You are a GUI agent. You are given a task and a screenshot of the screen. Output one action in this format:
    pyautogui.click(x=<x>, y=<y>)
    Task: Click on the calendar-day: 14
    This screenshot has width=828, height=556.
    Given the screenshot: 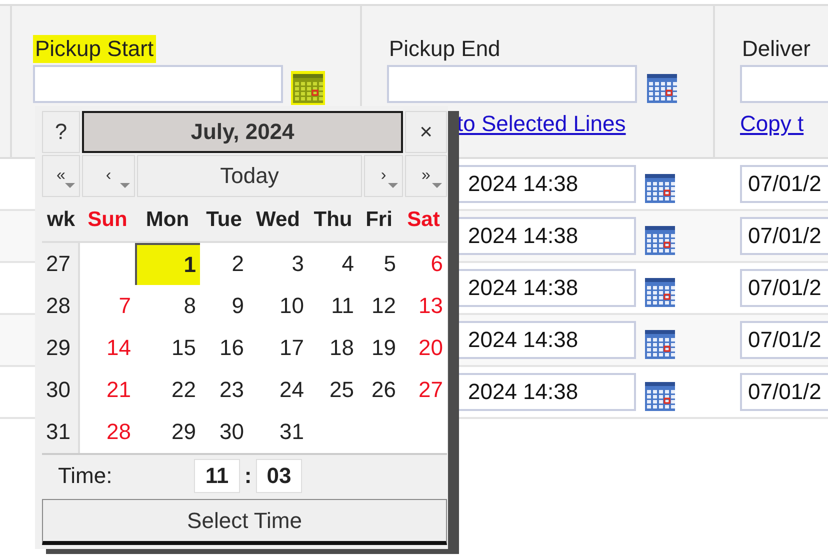 What is the action you would take?
    pyautogui.click(x=107, y=348)
    